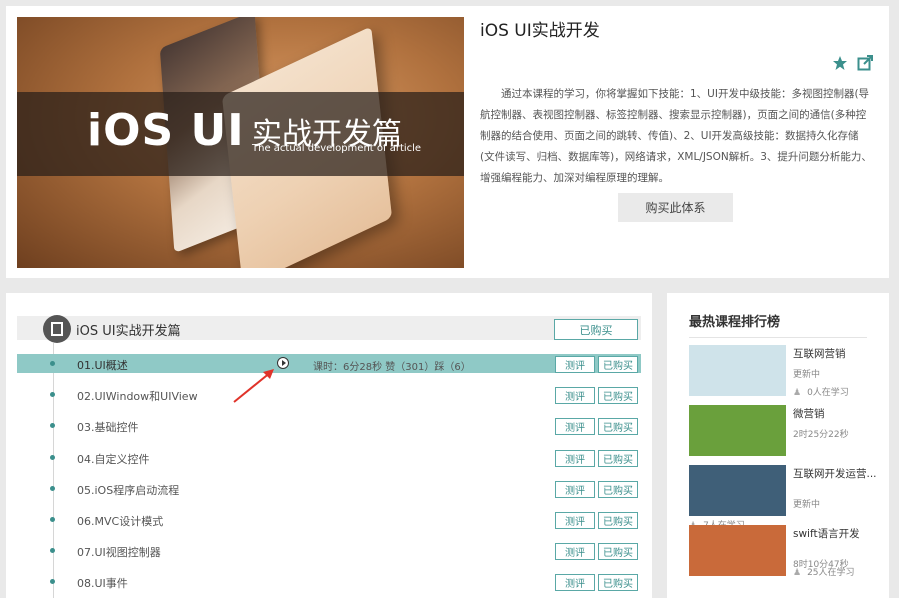  What do you see at coordinates (329, 426) in the screenshot?
I see `lesson-row: 03.基础控件 测评 已购买` at bounding box center [329, 426].